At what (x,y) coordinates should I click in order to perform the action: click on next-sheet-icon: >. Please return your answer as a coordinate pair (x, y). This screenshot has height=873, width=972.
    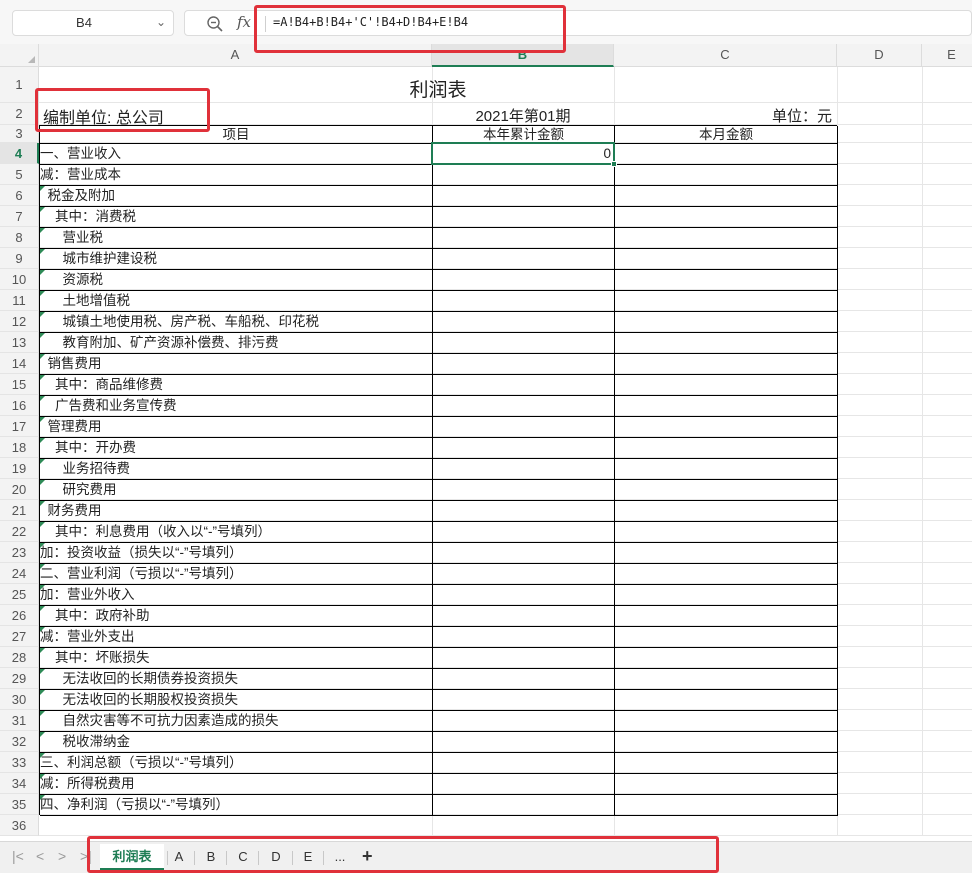
    Looking at the image, I should click on (62, 856).